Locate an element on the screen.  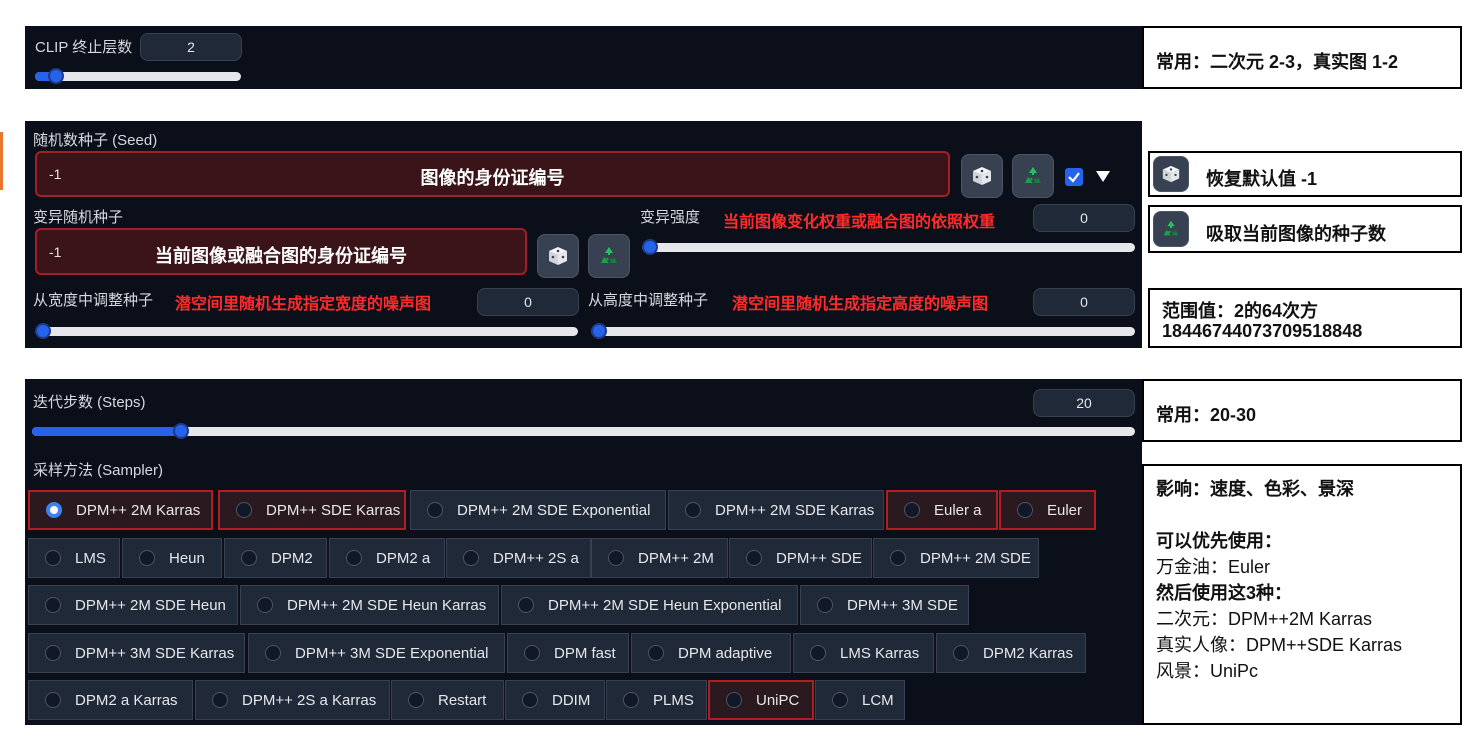
sampler-option: LMS Karras is located at coordinates (863, 653).